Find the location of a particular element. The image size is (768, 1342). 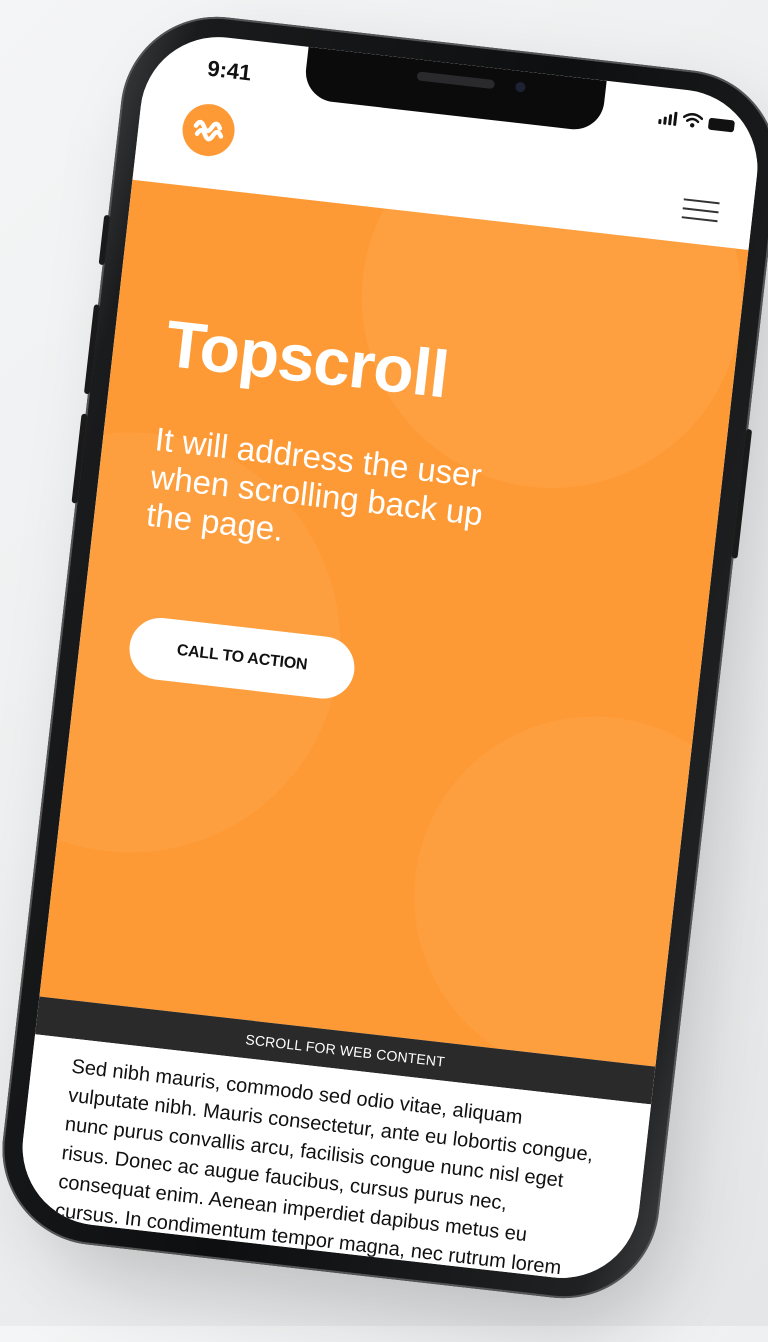

status-time: 9:41 is located at coordinates (229, 70).